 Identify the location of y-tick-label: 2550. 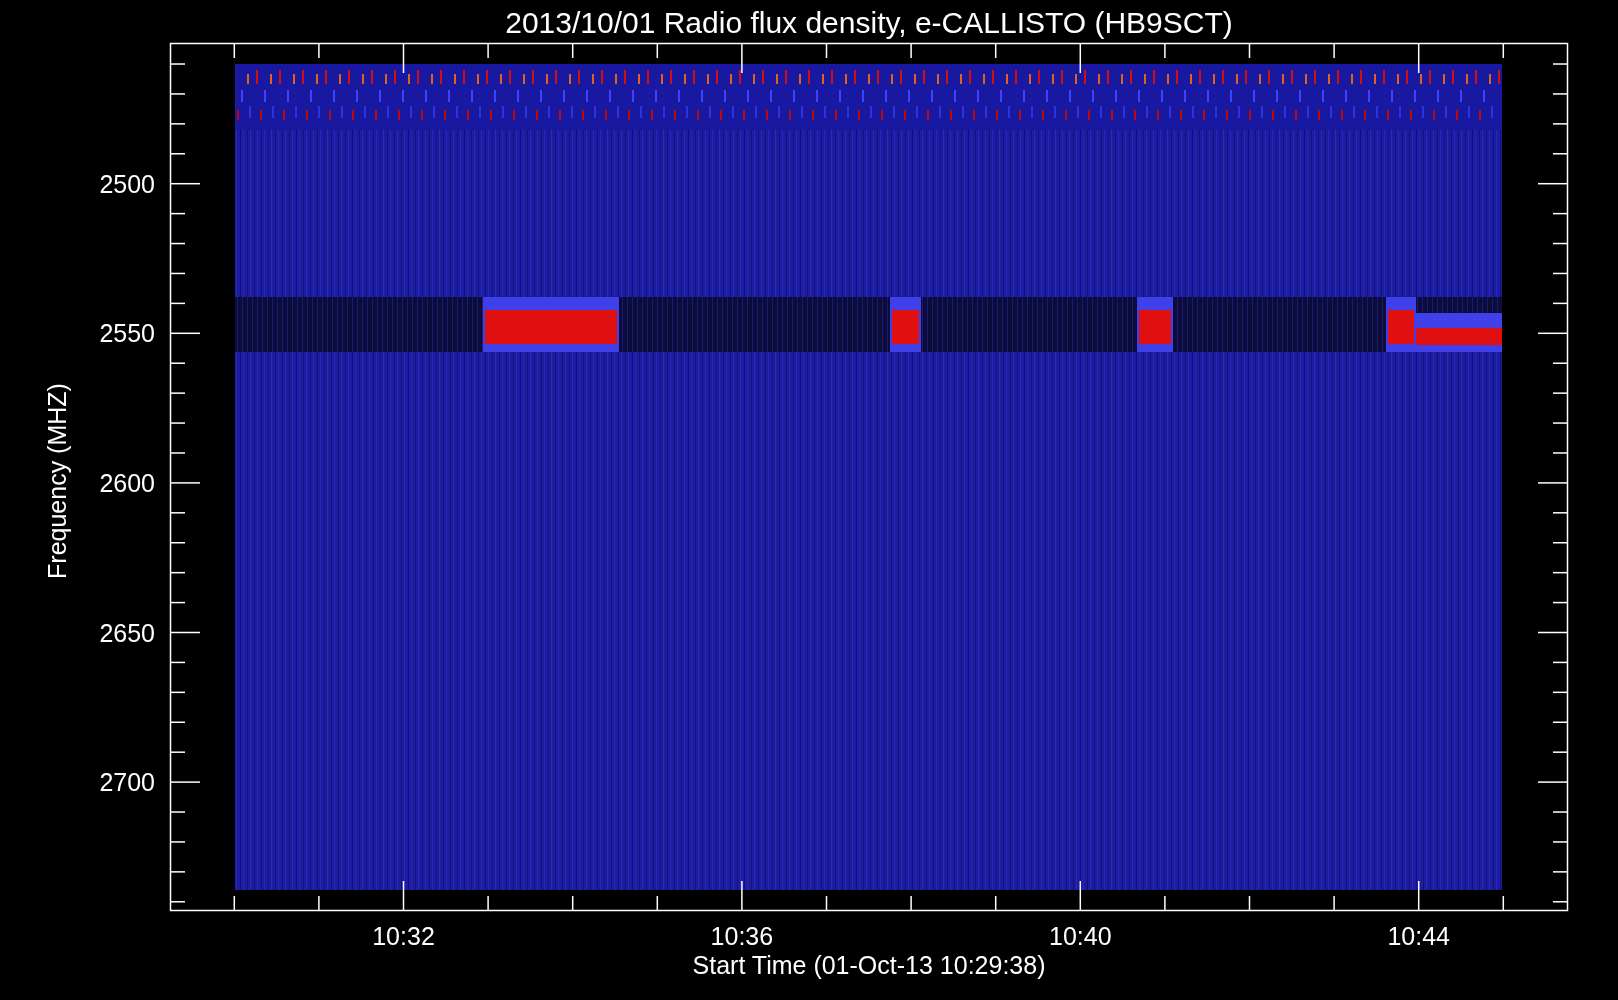
(127, 333).